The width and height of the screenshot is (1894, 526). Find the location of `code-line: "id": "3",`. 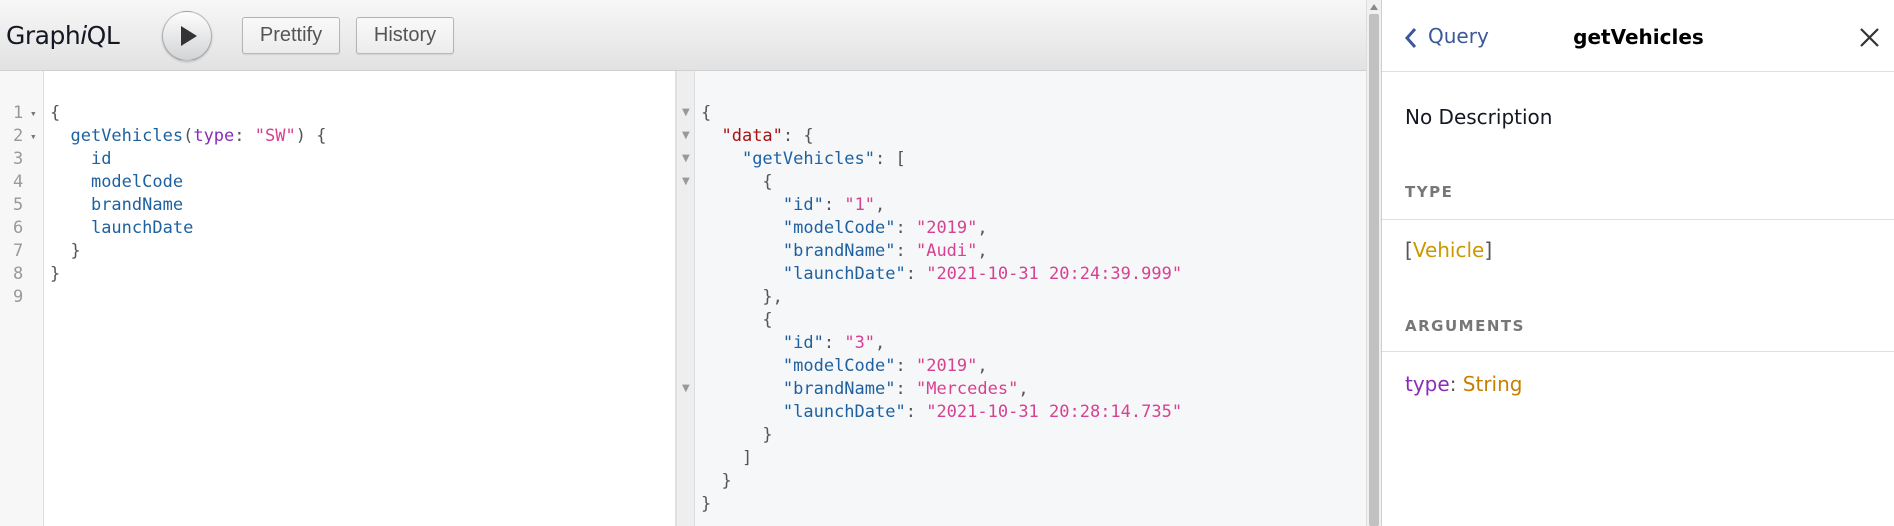

code-line: "id": "3", is located at coordinates (941, 343).